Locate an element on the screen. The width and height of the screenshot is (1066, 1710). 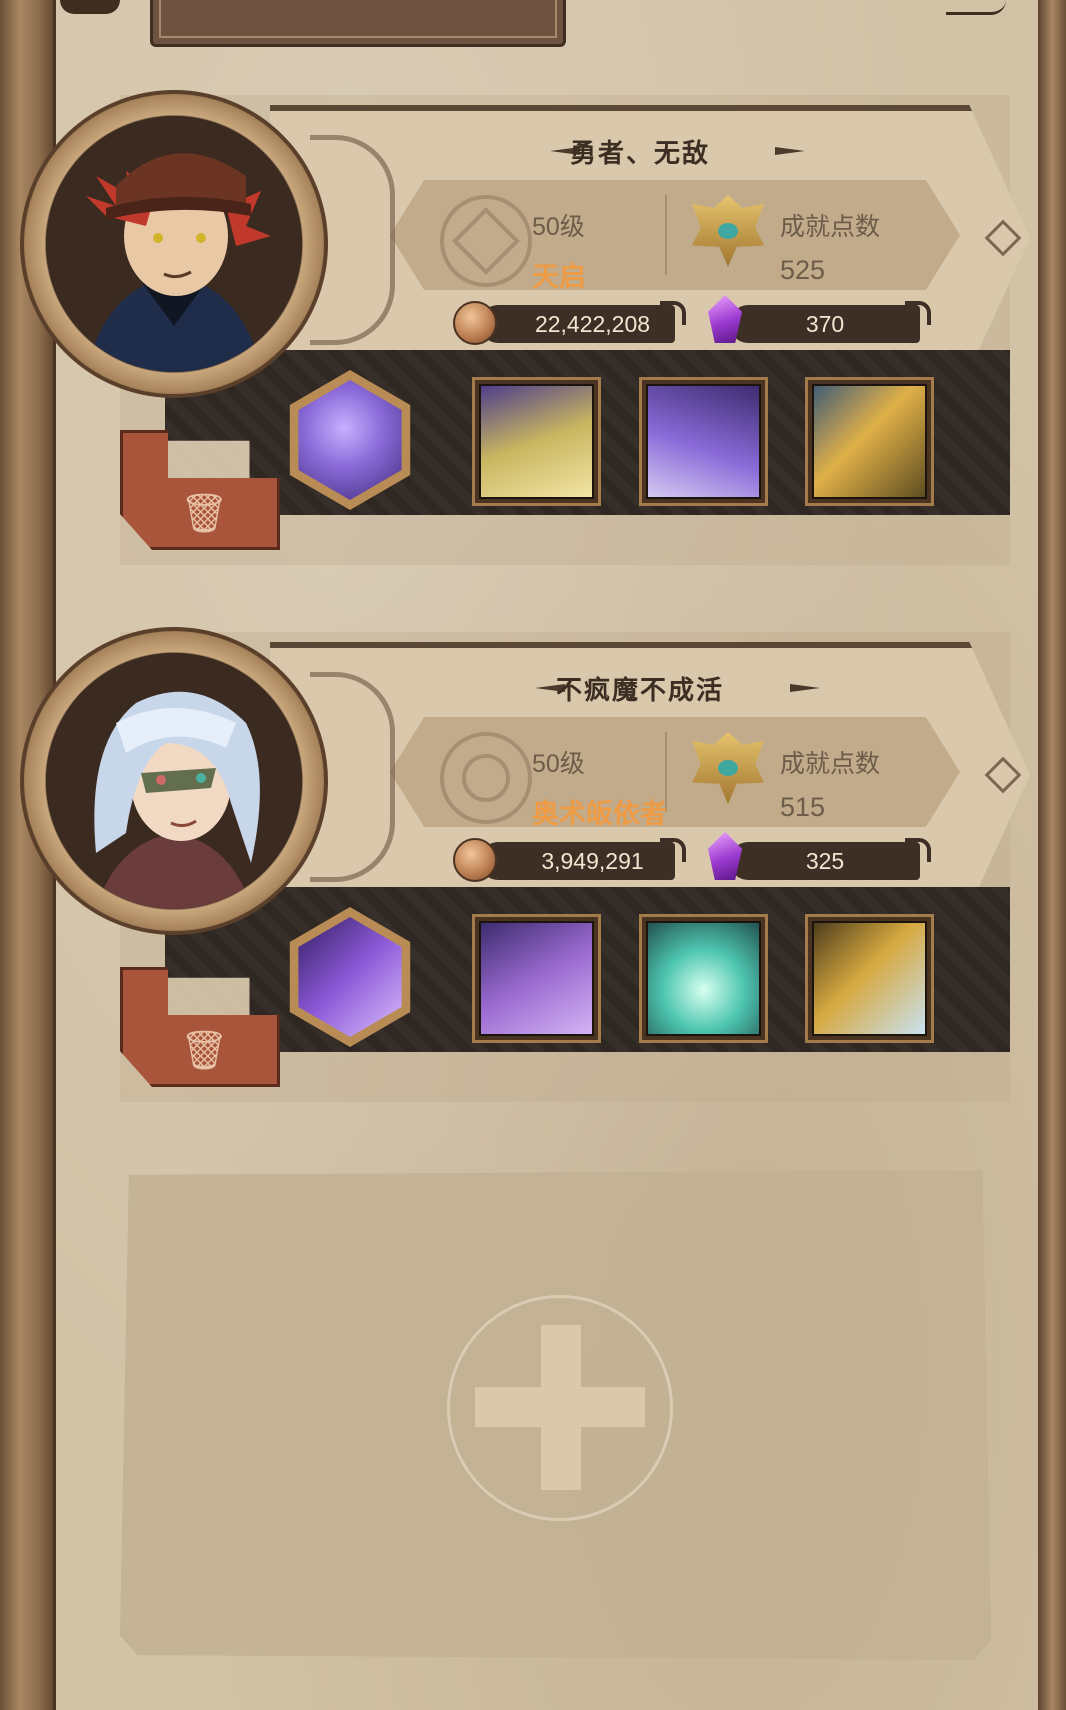
purple-clone-skill-icon is located at coordinates (703, 441).